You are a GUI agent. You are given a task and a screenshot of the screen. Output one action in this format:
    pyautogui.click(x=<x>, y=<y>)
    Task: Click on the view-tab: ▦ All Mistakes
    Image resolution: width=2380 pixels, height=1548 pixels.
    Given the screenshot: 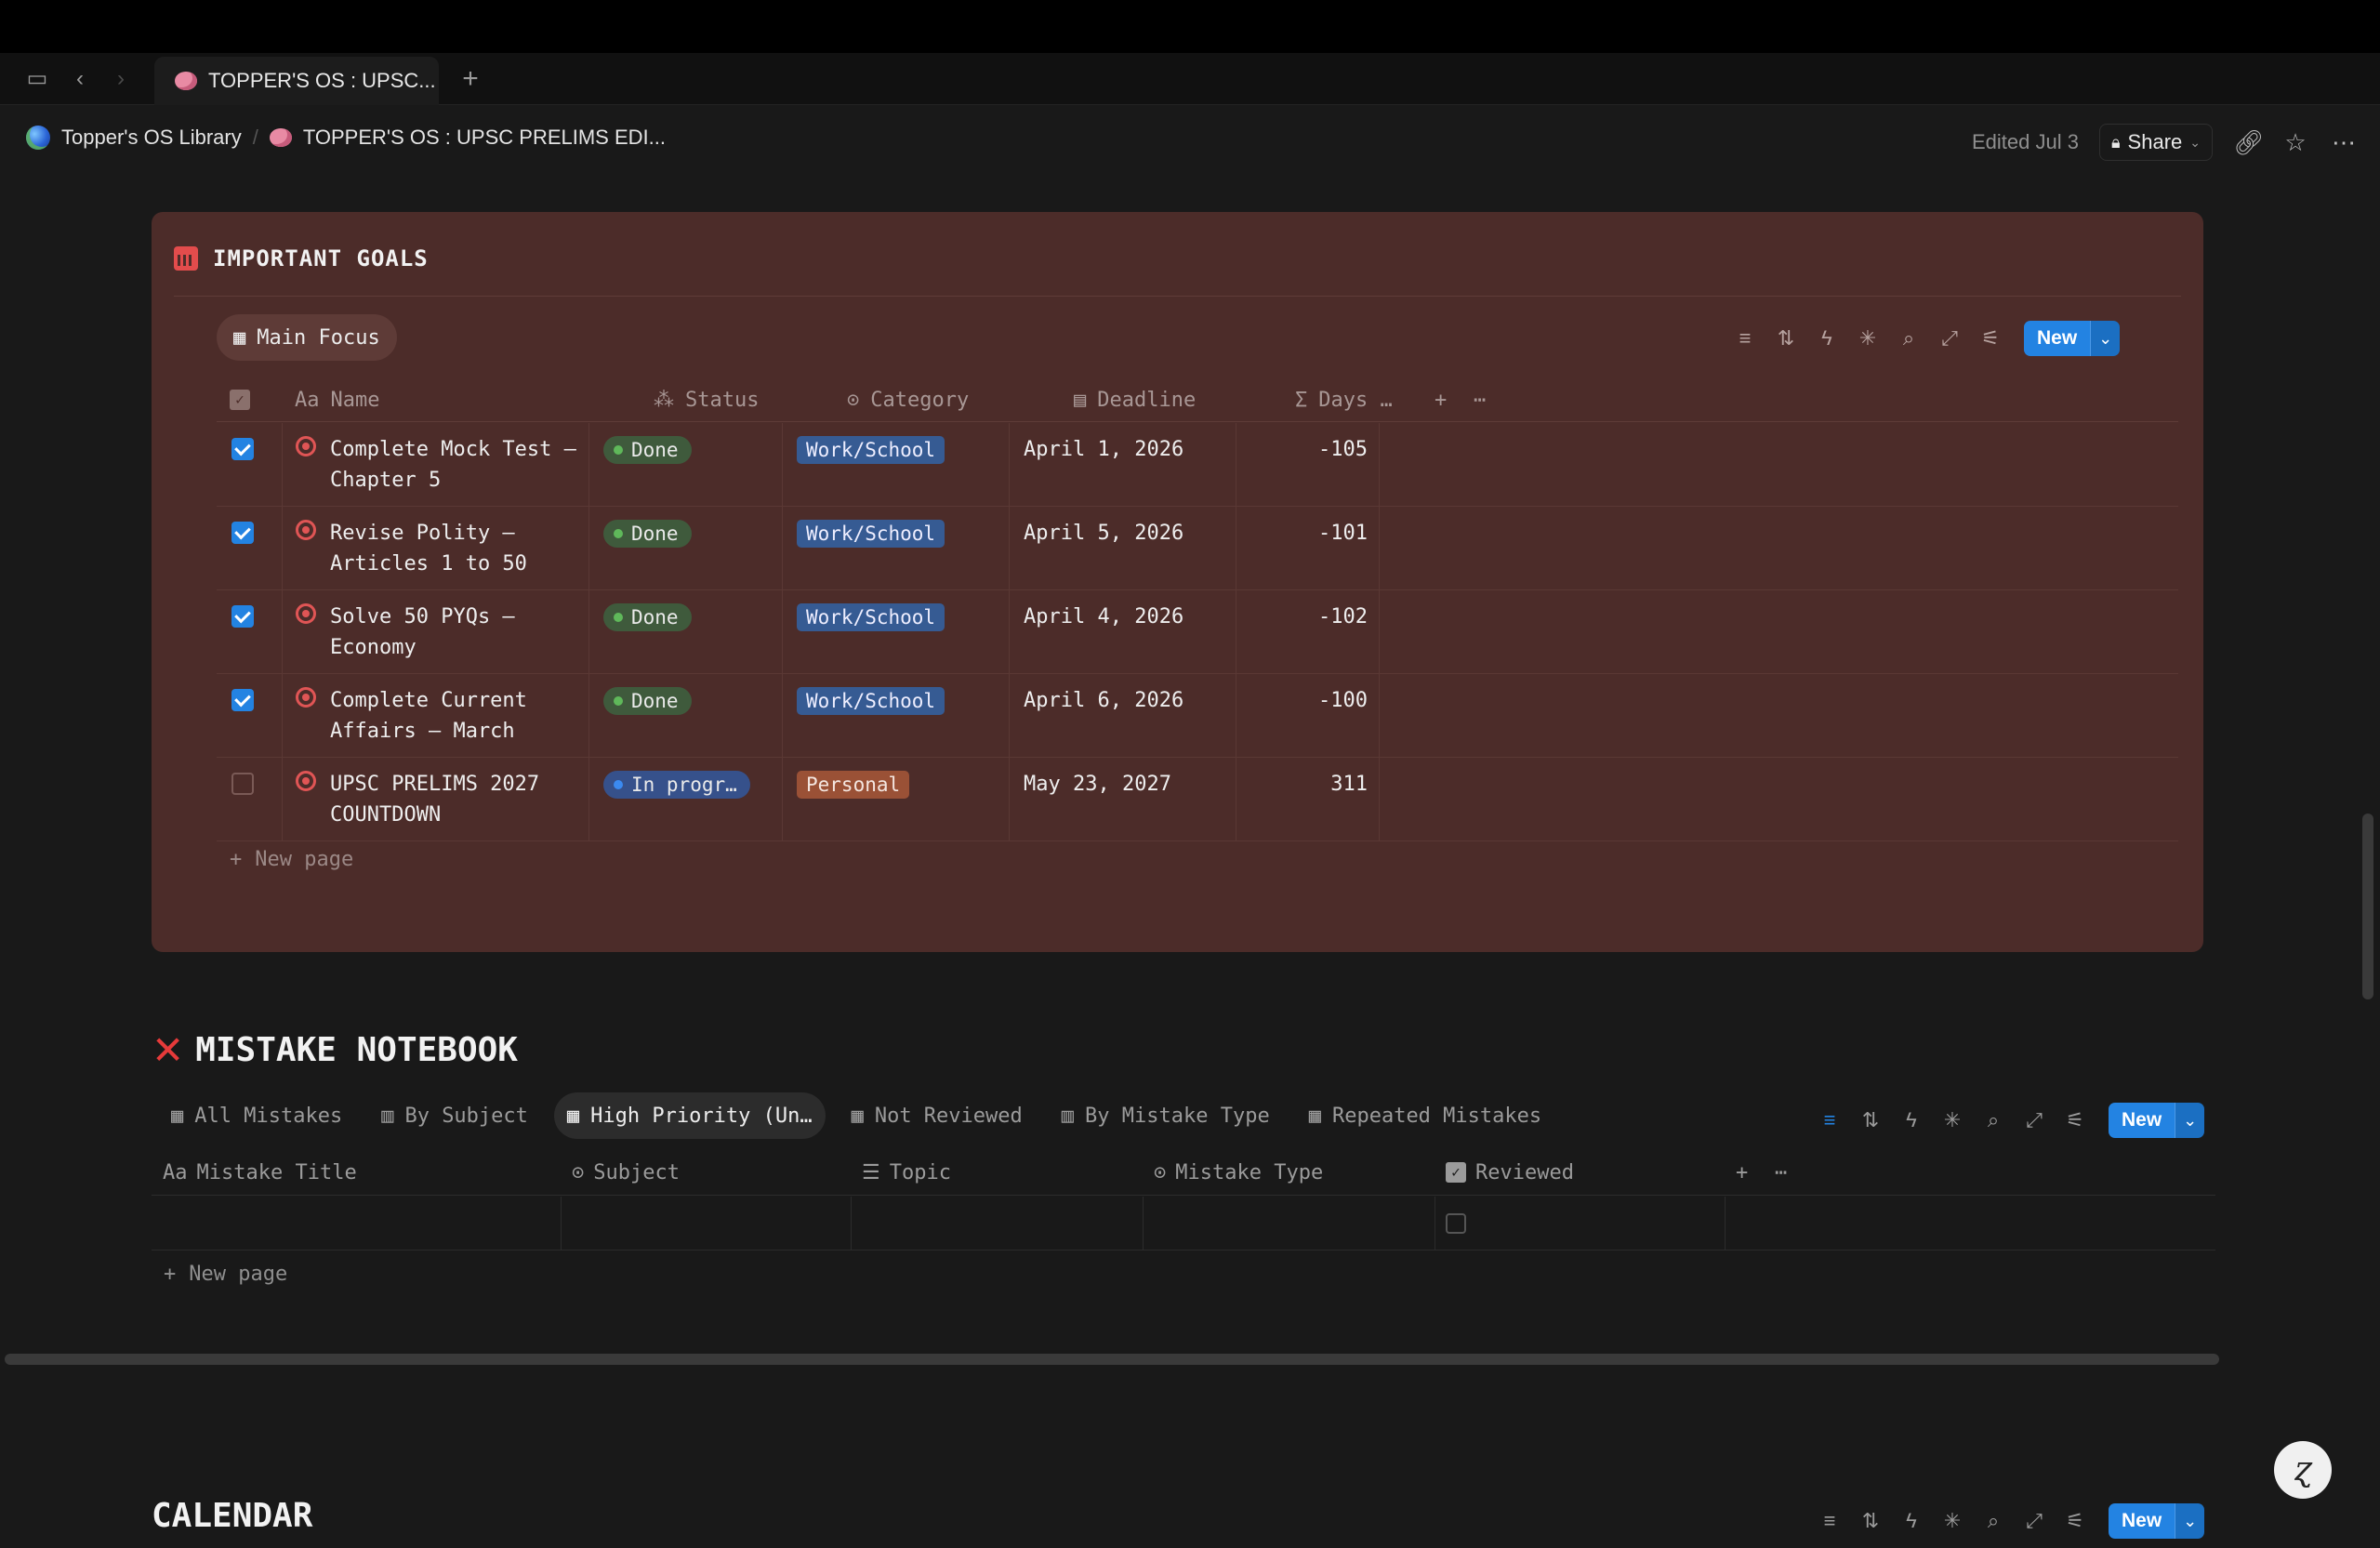 What is the action you would take?
    pyautogui.click(x=256, y=1115)
    